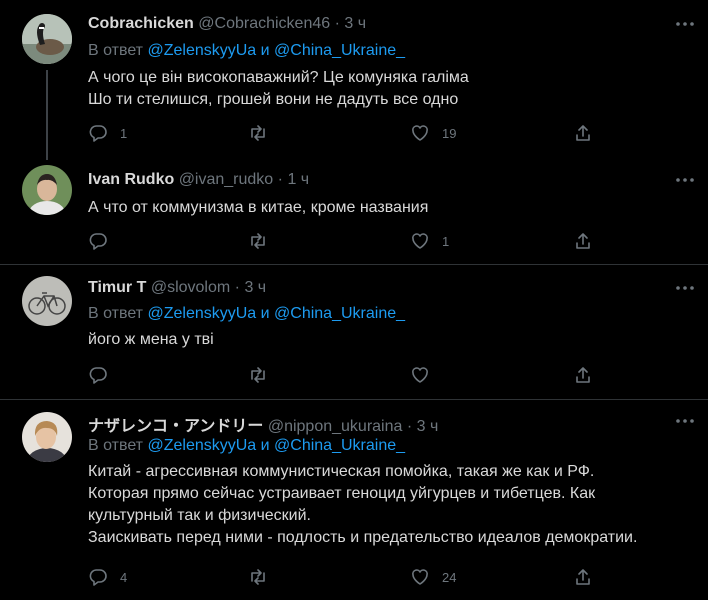  I want to click on tweet-header: Cobrachicken @Cobrachicken46 · 3 ч, so click(227, 24).